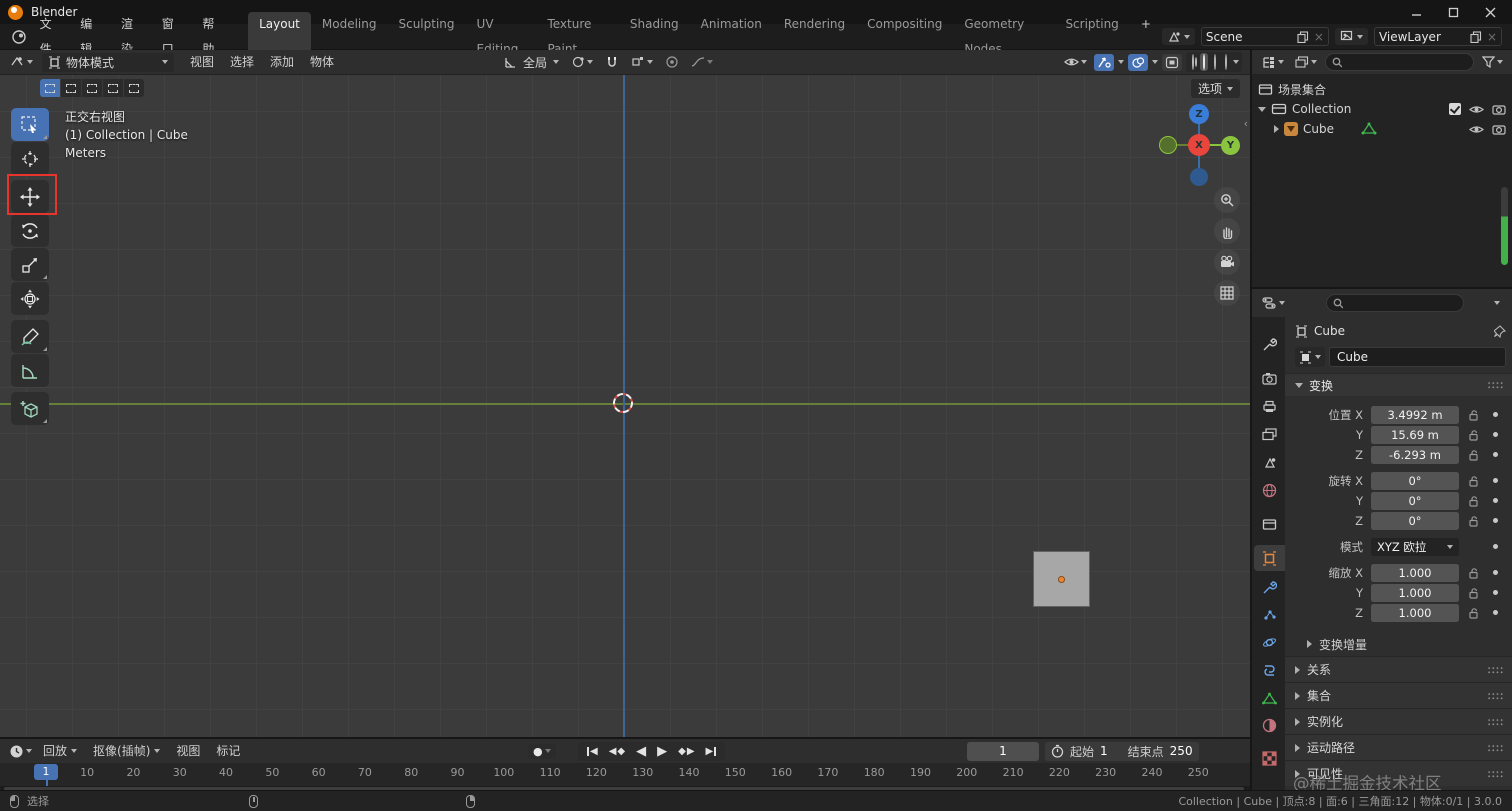 The image size is (1512, 811). What do you see at coordinates (1401, 303) in the screenshot?
I see `properties-search-input` at bounding box center [1401, 303].